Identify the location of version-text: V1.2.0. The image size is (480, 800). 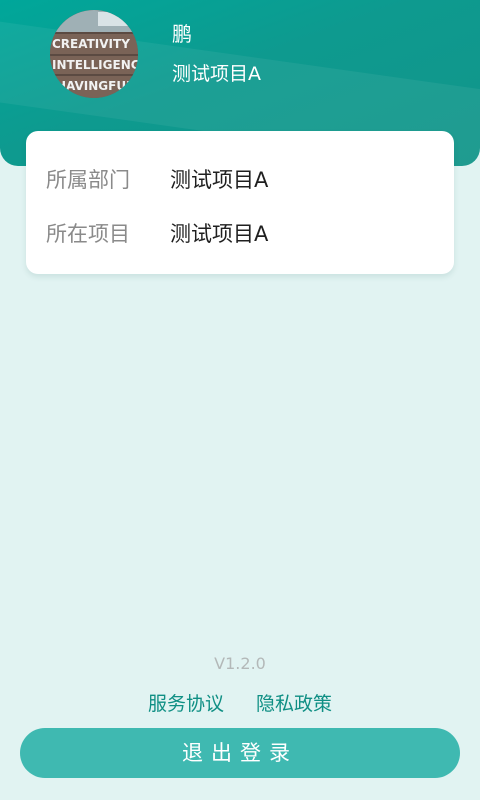
(240, 663).